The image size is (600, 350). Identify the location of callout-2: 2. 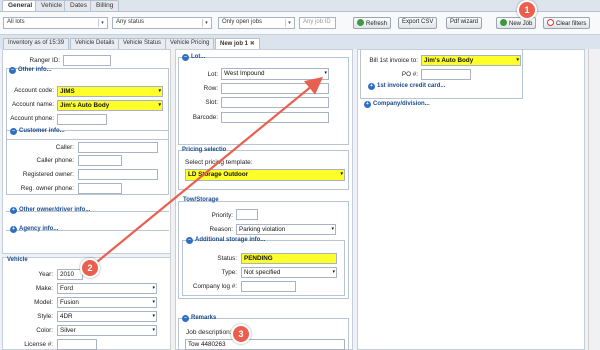
(90, 268).